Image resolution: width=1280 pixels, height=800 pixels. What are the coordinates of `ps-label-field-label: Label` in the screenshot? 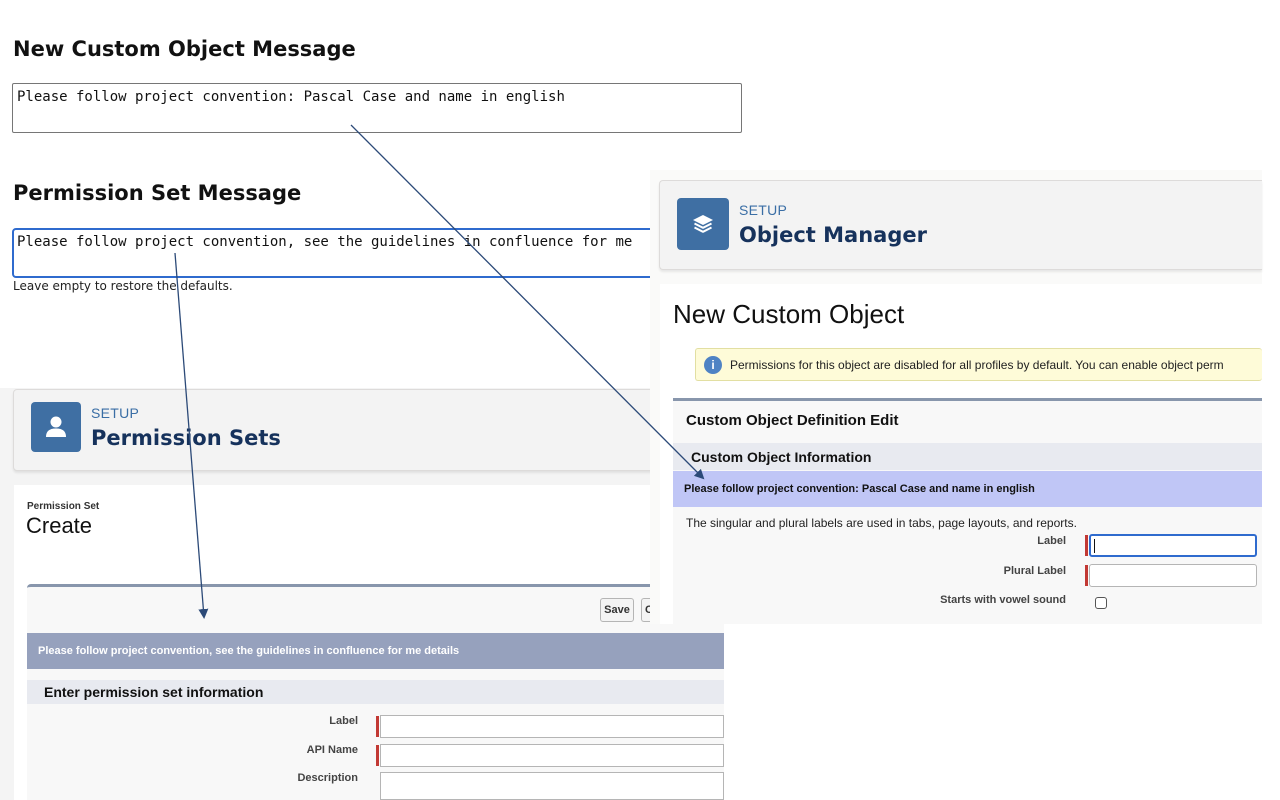 It's located at (343, 721).